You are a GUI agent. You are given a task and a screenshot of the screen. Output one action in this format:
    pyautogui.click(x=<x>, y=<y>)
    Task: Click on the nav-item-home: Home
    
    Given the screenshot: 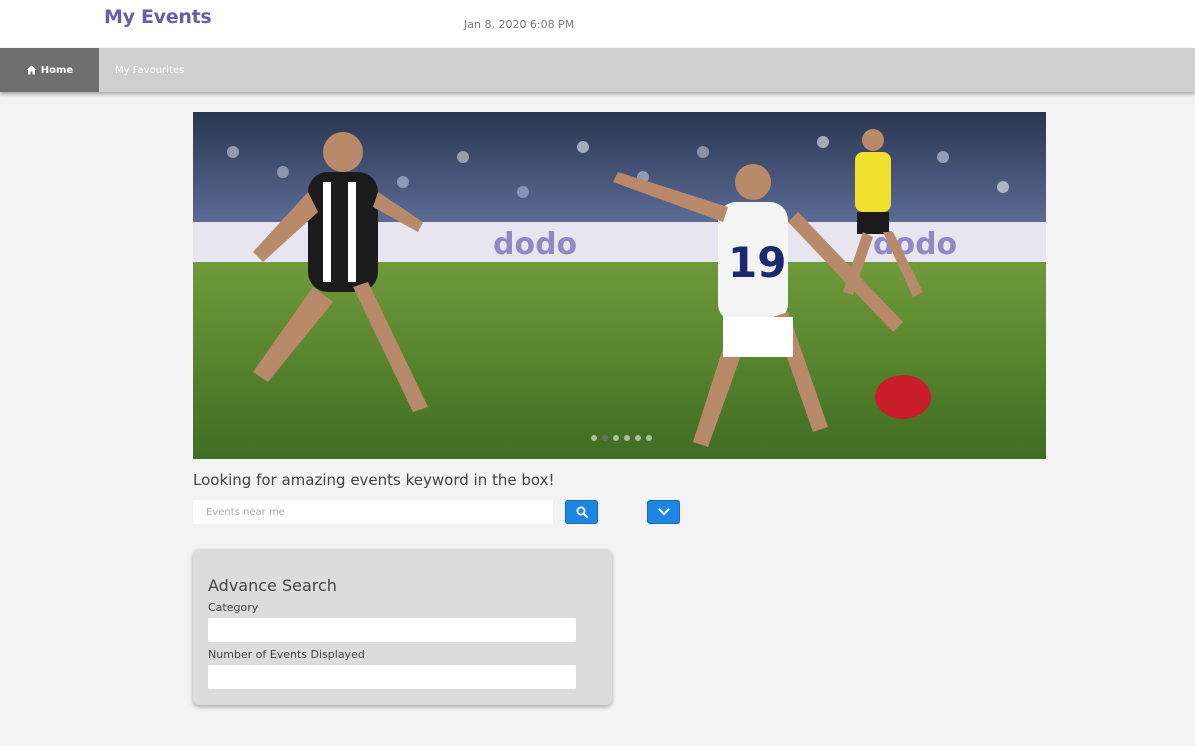 What is the action you would take?
    pyautogui.click(x=49, y=70)
    